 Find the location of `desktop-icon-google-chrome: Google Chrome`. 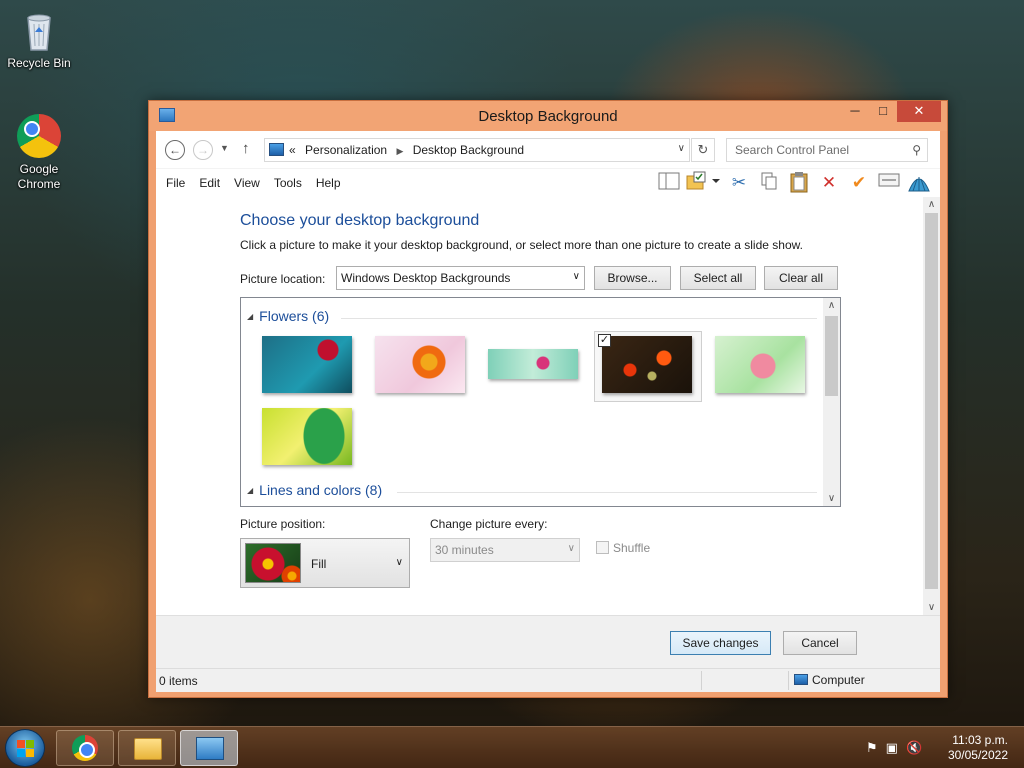

desktop-icon-google-chrome: Google Chrome is located at coordinates (39, 152).